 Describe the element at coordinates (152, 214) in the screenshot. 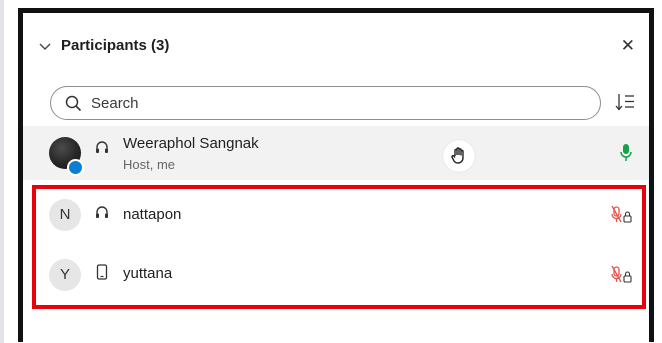

I see `participant-name: nattapon` at that location.